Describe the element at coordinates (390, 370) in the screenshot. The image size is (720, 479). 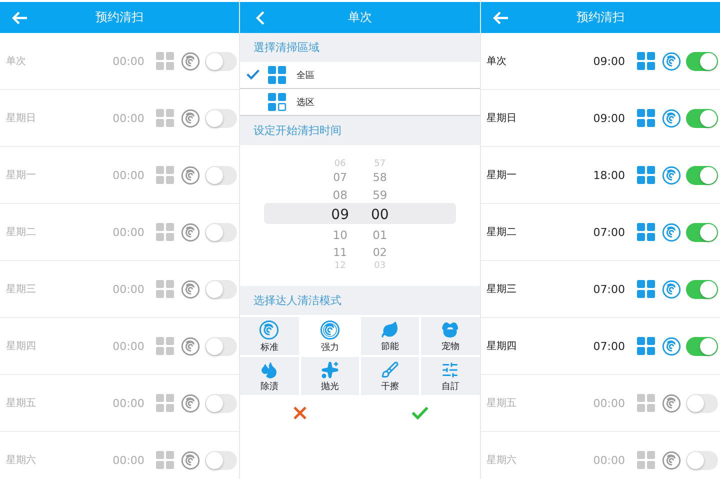
I see `brush-icon` at that location.